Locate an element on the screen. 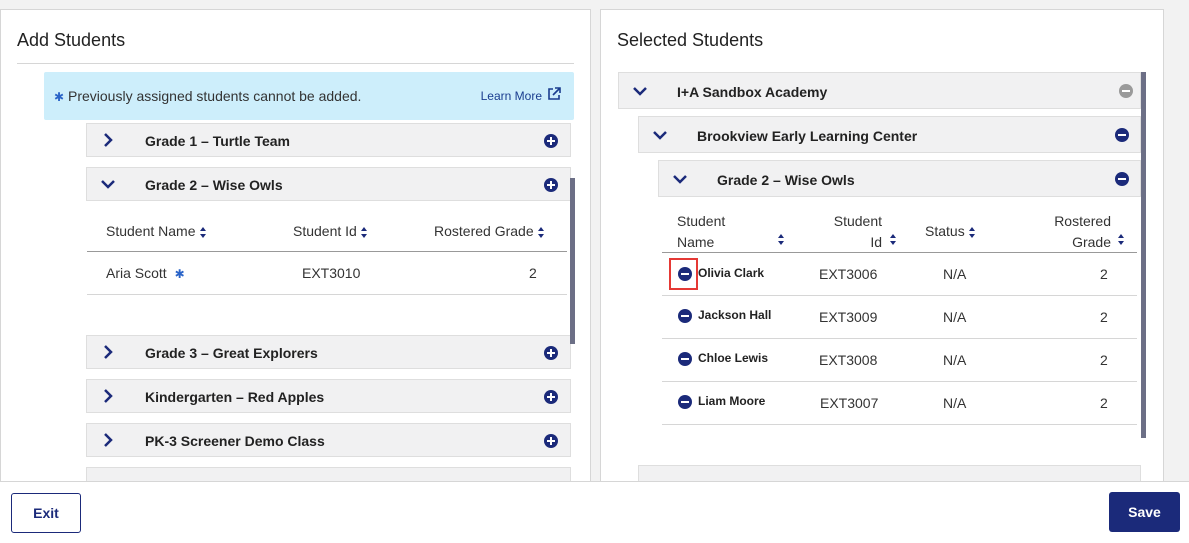  class-row-kindergarten: Kindergarten – Red Apples is located at coordinates (328, 396).